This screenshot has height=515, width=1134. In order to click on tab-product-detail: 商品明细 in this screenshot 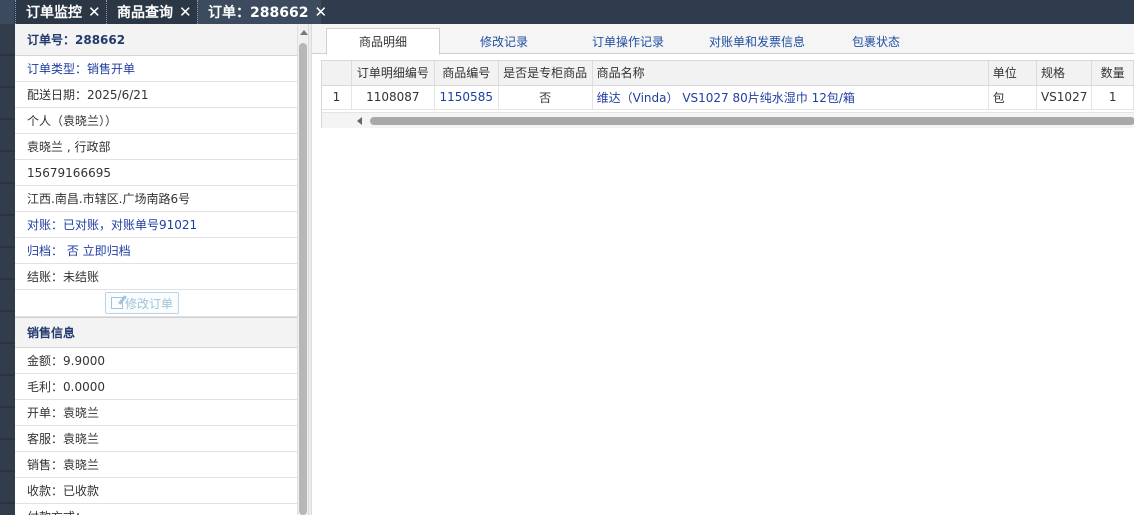, I will do `click(383, 41)`.